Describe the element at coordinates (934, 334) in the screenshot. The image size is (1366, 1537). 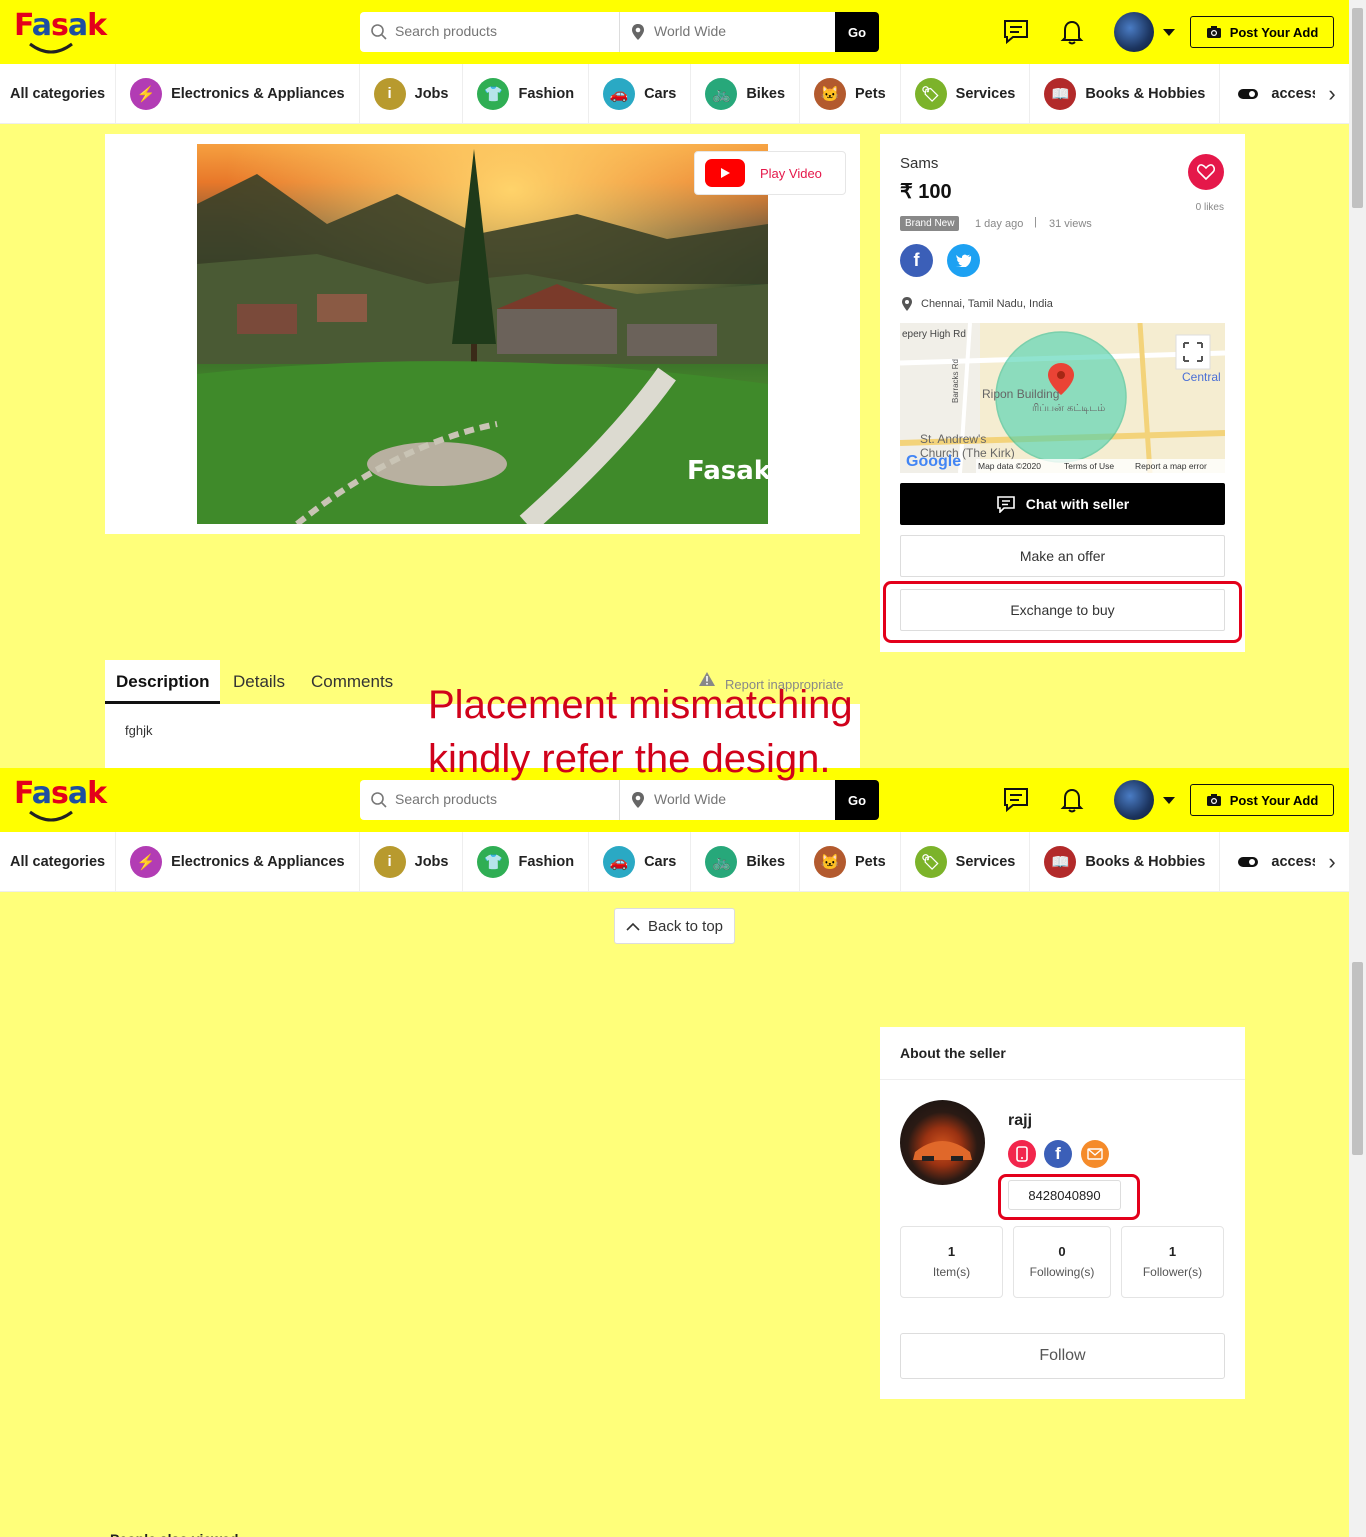
I see `map-label: epery High Rd` at that location.